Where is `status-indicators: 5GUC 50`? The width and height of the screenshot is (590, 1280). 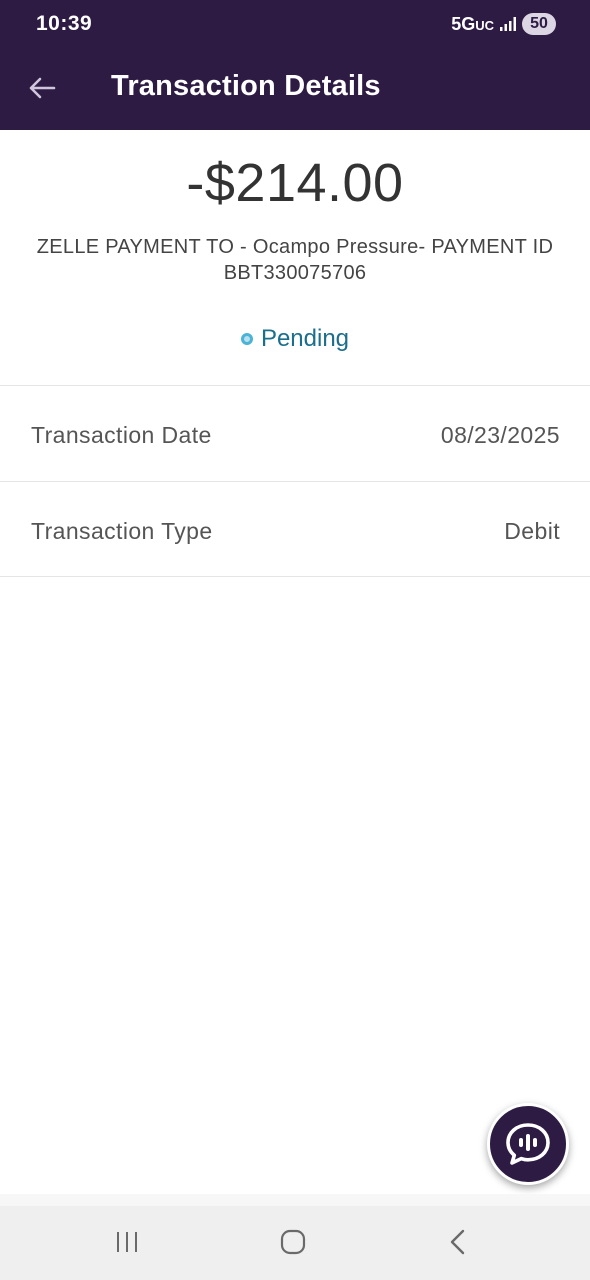
status-indicators: 5GUC 50 is located at coordinates (503, 24).